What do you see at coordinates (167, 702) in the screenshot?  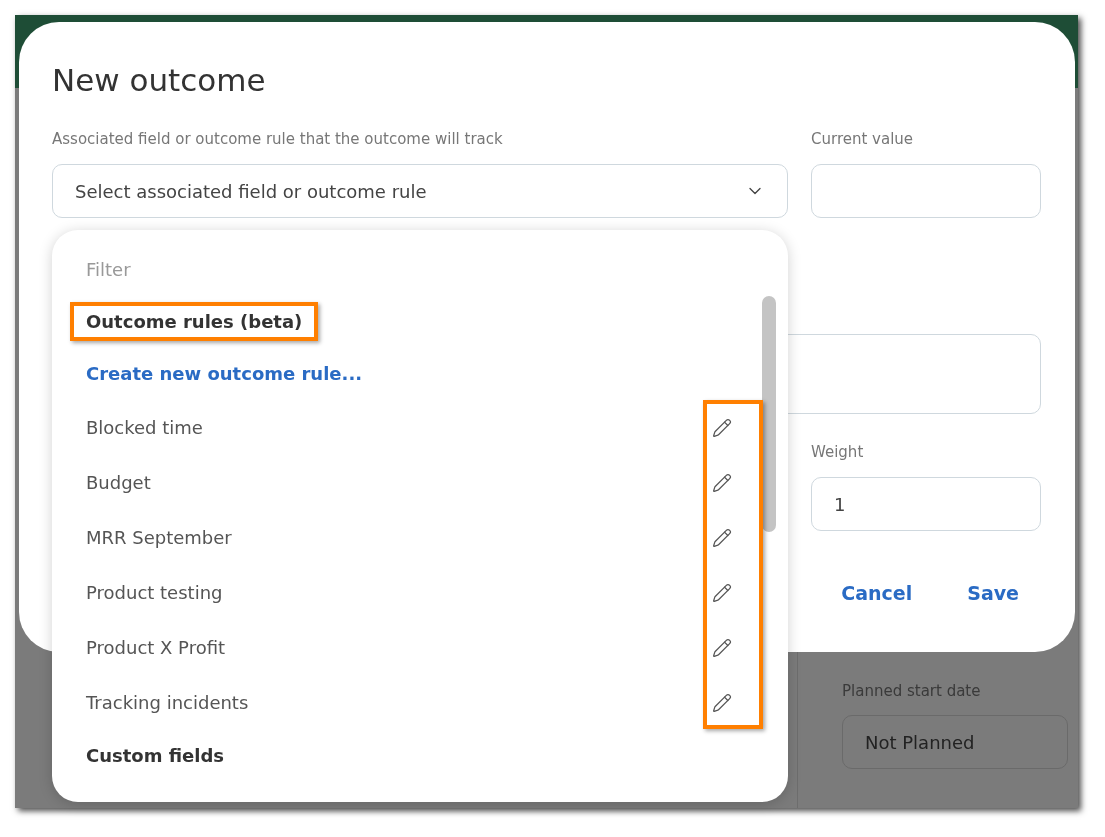 I see `menu-item: Tracking incidents` at bounding box center [167, 702].